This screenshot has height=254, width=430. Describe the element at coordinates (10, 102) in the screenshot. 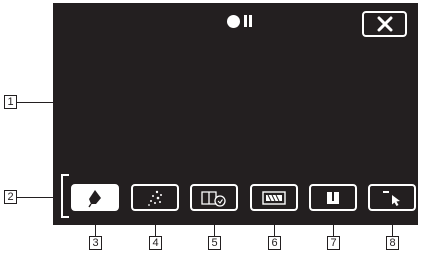

I see `callout-1: 1` at that location.